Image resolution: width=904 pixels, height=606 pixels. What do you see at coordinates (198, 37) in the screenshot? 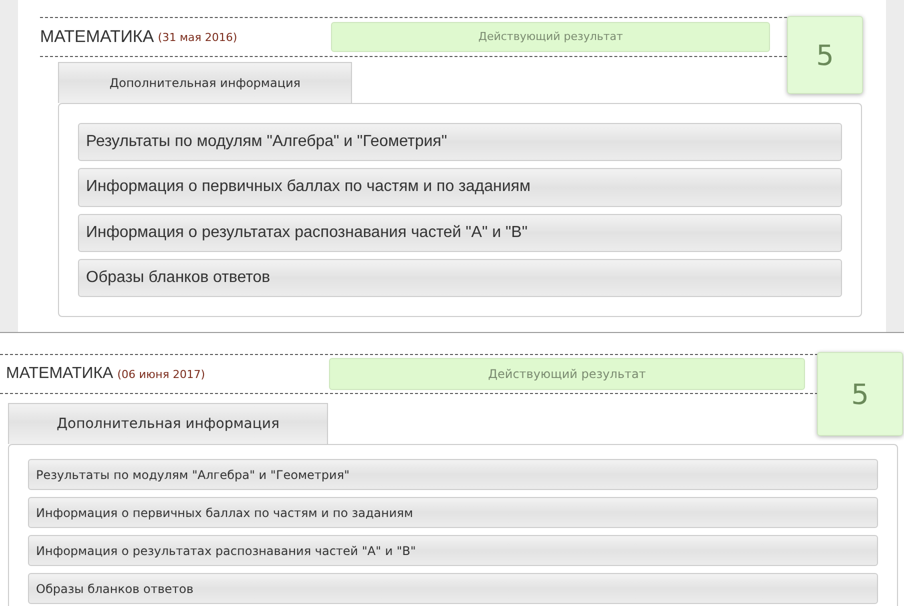
I see `exam-date: (31 мая 2016)` at bounding box center [198, 37].